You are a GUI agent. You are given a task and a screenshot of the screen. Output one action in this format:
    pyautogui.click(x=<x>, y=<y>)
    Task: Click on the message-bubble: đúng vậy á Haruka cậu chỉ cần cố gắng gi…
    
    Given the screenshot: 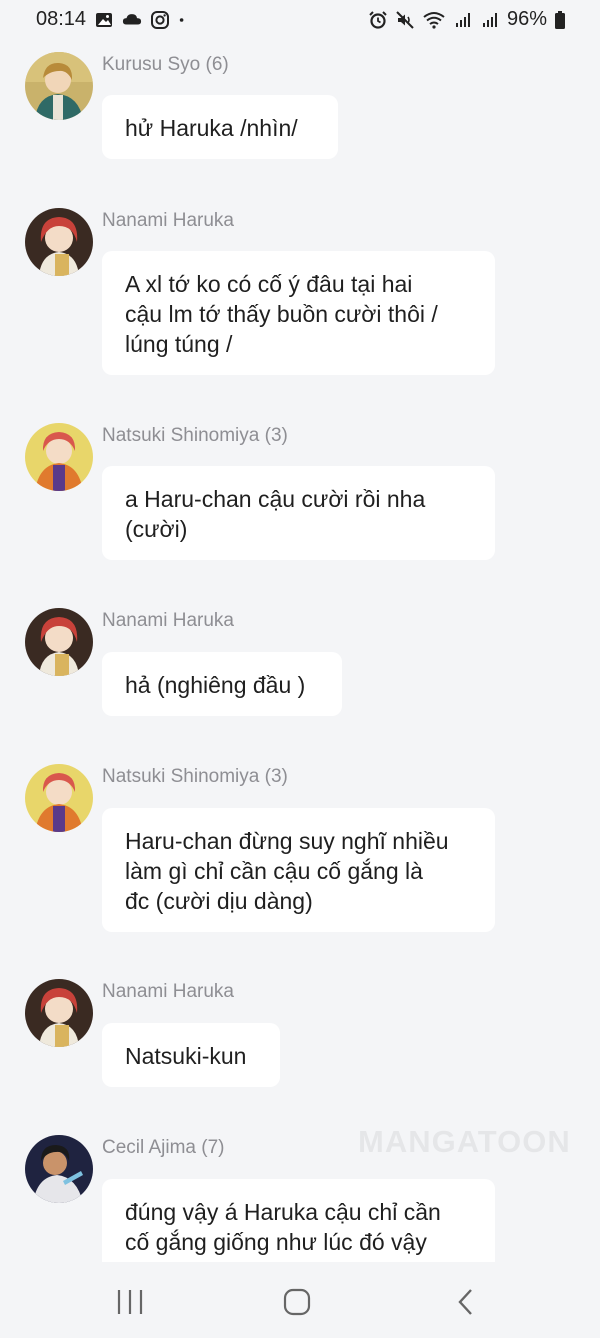 What is the action you would take?
    pyautogui.click(x=298, y=1220)
    